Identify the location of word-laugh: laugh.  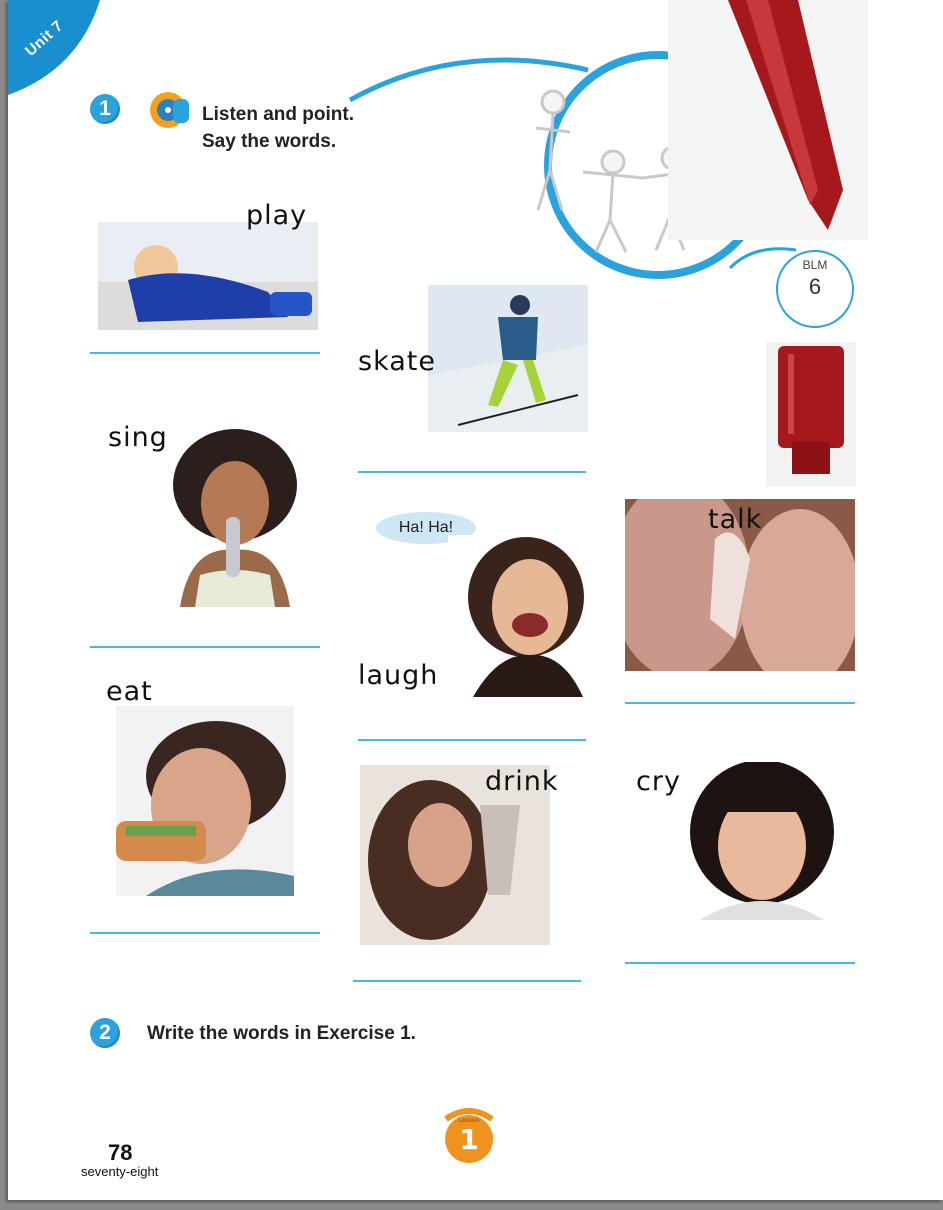
(398, 675).